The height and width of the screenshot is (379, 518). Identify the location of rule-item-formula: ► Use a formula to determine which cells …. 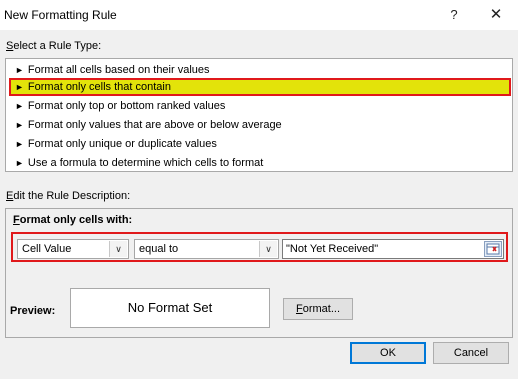
(260, 163).